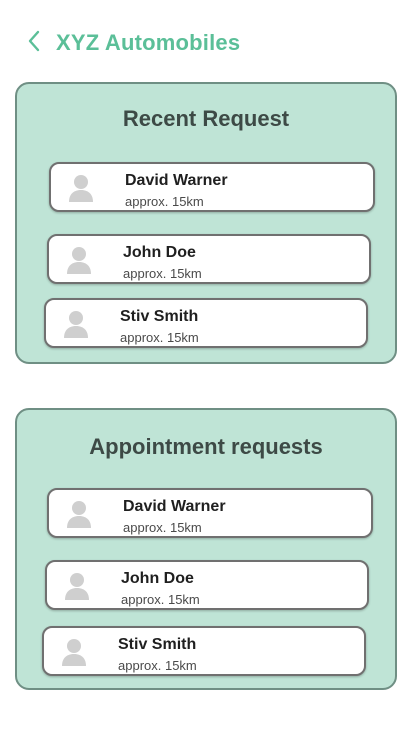  What do you see at coordinates (206, 118) in the screenshot?
I see `recent-request-title: Recent Request` at bounding box center [206, 118].